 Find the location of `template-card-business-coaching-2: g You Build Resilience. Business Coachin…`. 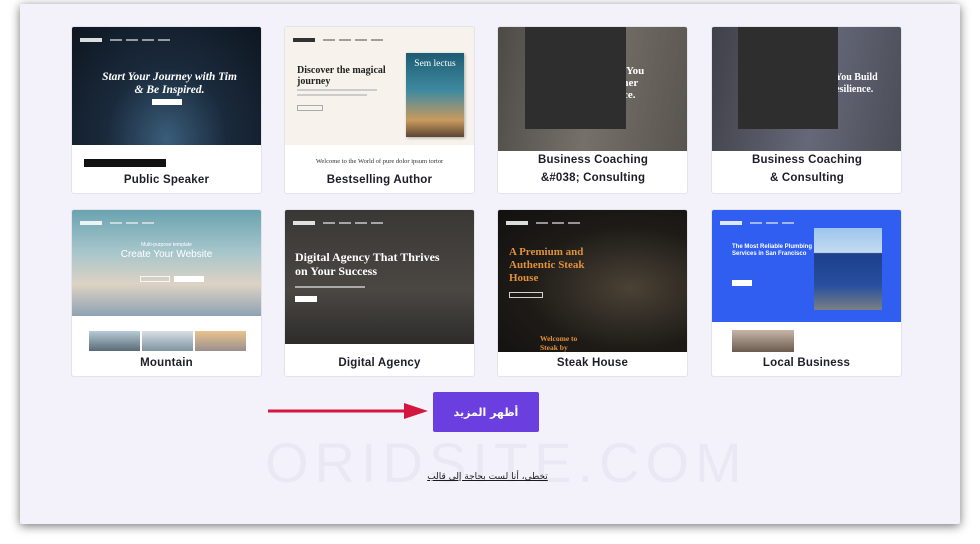

template-card-business-coaching-2: g You Build Resilience. Business Coachin… is located at coordinates (806, 110).